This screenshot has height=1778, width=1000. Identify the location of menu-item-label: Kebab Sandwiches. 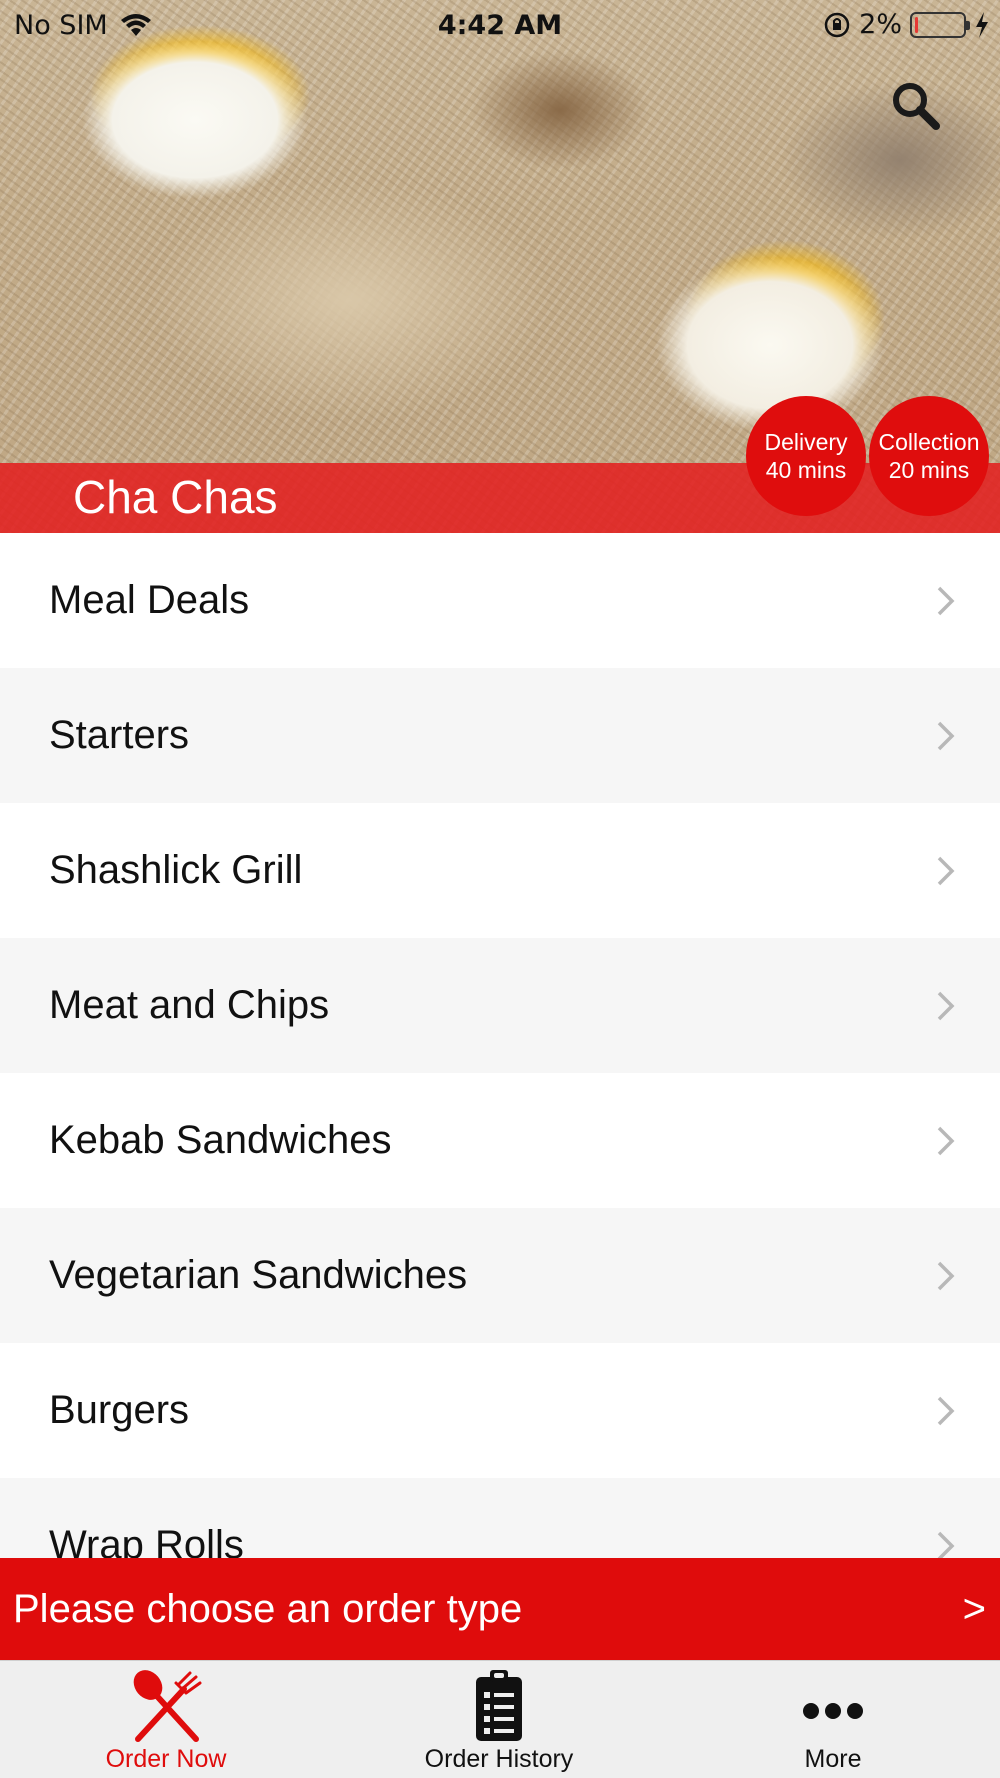
(220, 1140).